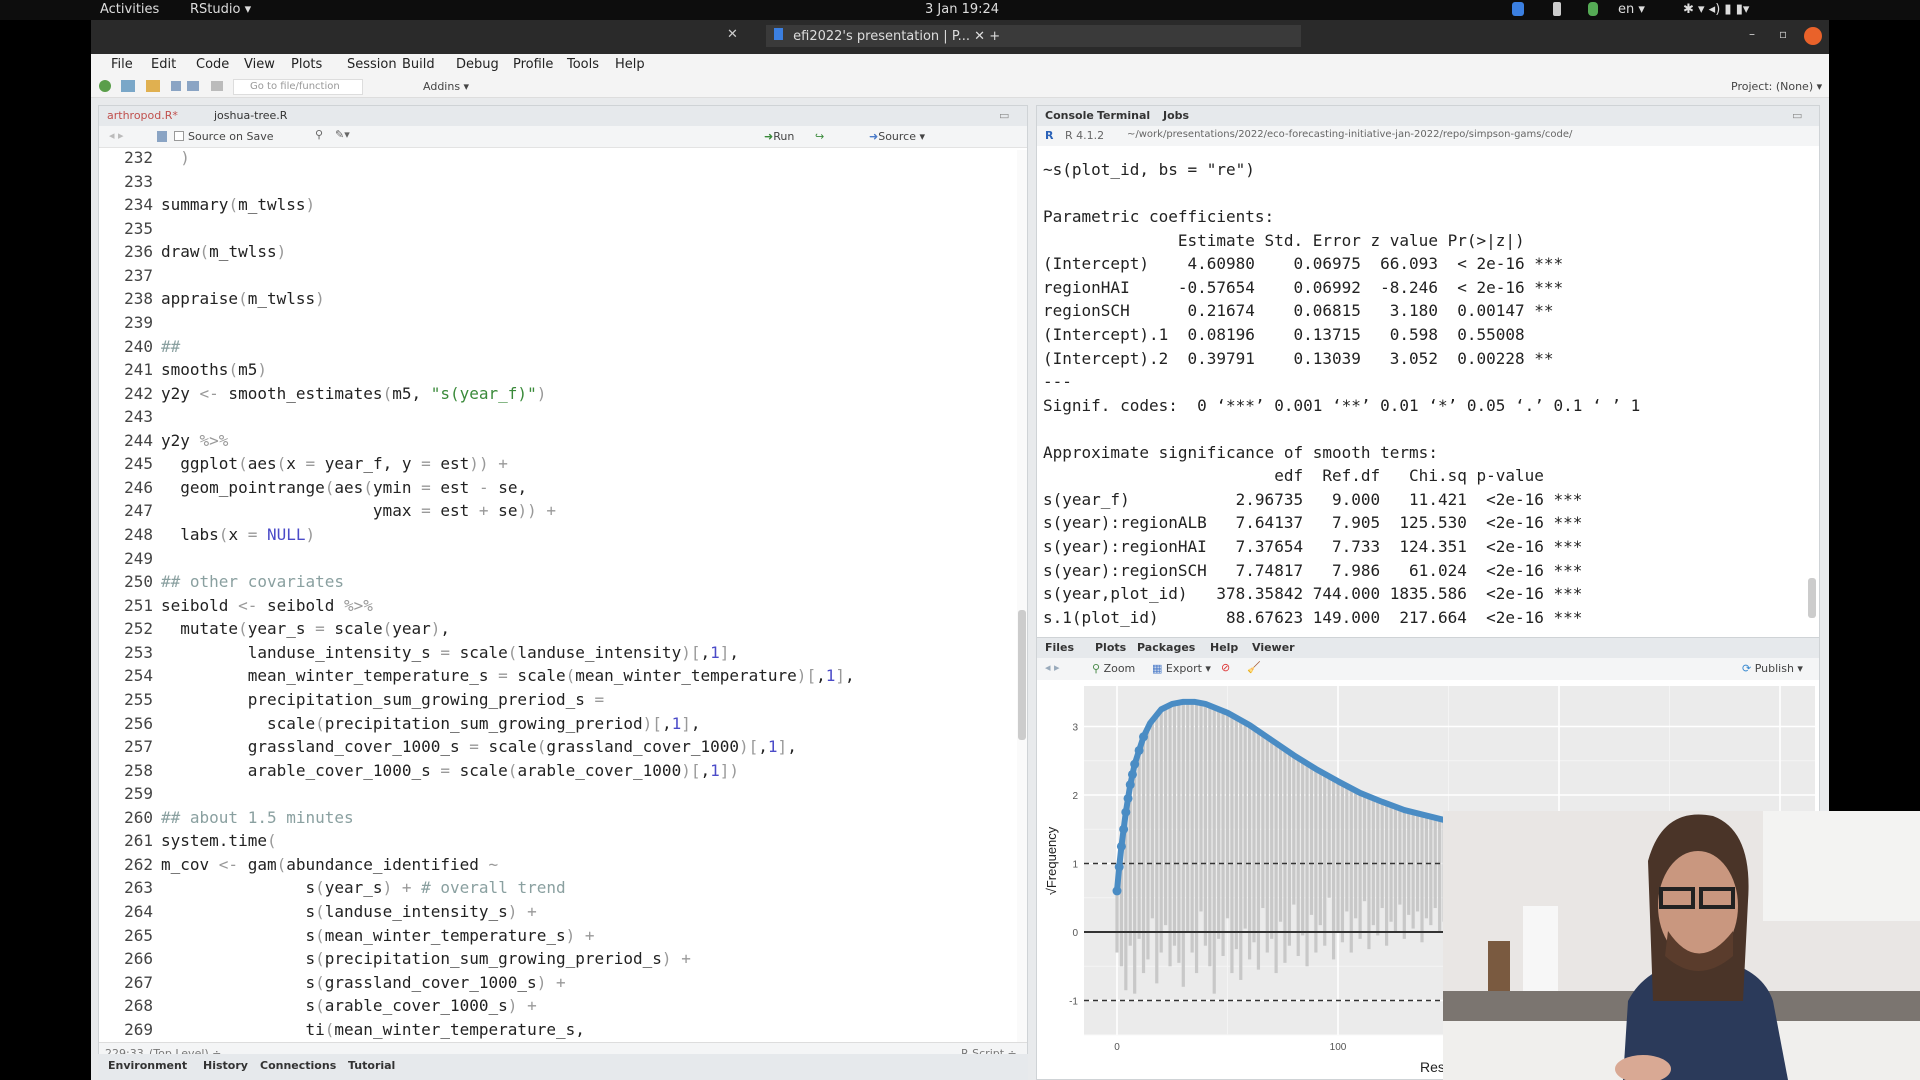 This screenshot has height=1080, width=1920. I want to click on tab-joshua-tree: joshua-tree.R, so click(250, 115).